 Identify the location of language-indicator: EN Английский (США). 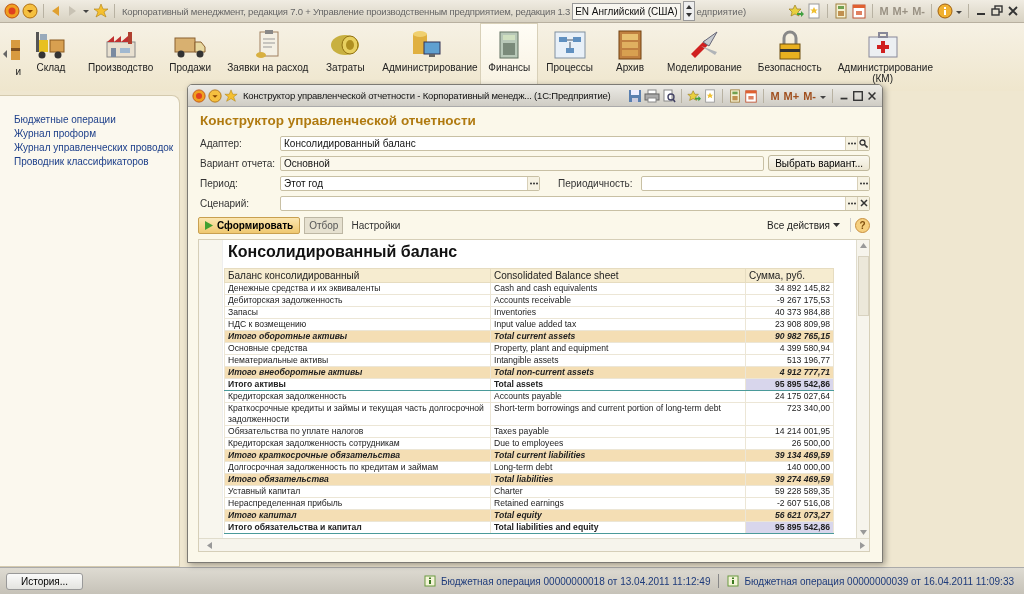
(626, 11).